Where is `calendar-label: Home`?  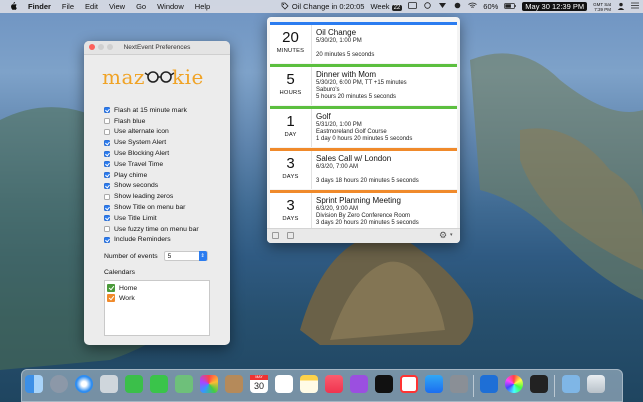 calendar-label: Home is located at coordinates (128, 288).